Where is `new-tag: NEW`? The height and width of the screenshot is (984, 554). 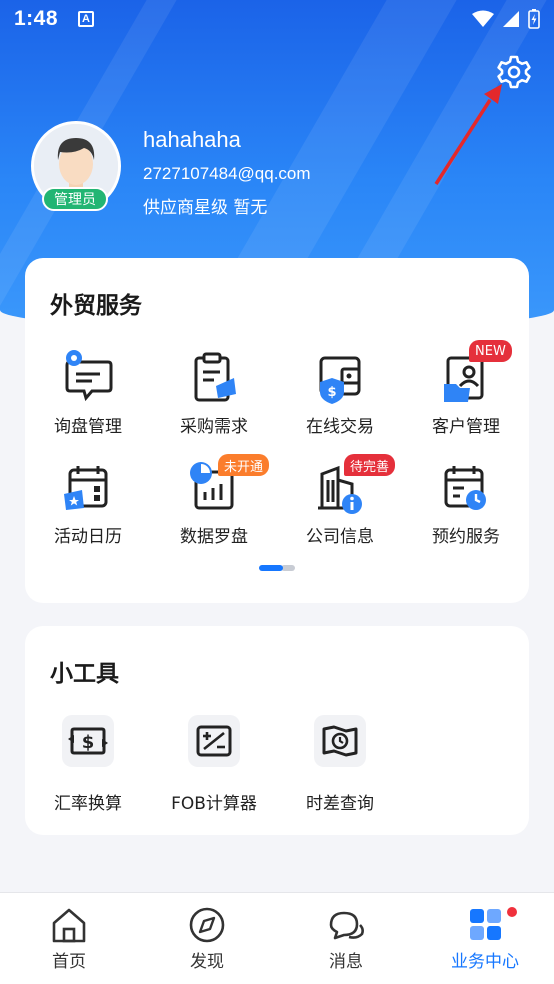 new-tag: NEW is located at coordinates (490, 351).